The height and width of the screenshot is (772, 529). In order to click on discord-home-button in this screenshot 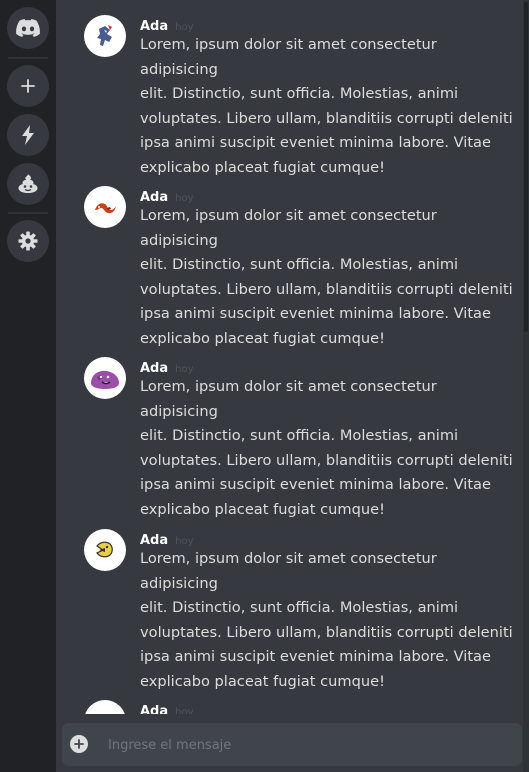, I will do `click(28, 28)`.